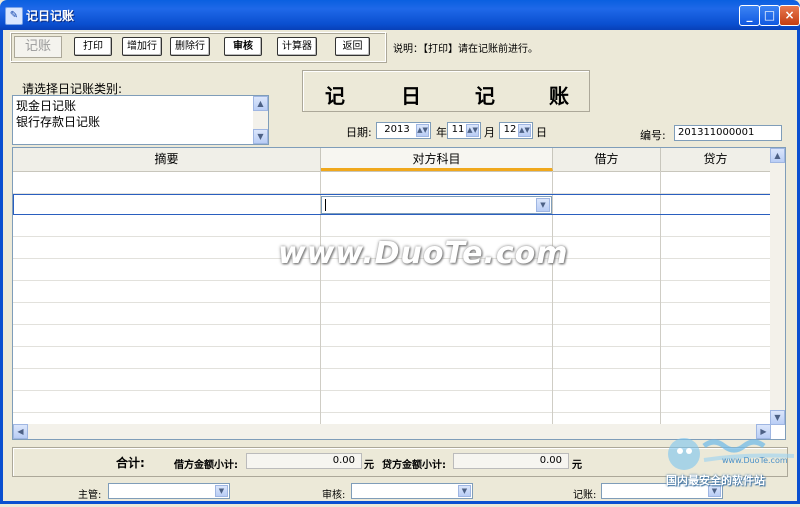  Describe the element at coordinates (789, 15) in the screenshot. I see `close-button: ×` at that location.